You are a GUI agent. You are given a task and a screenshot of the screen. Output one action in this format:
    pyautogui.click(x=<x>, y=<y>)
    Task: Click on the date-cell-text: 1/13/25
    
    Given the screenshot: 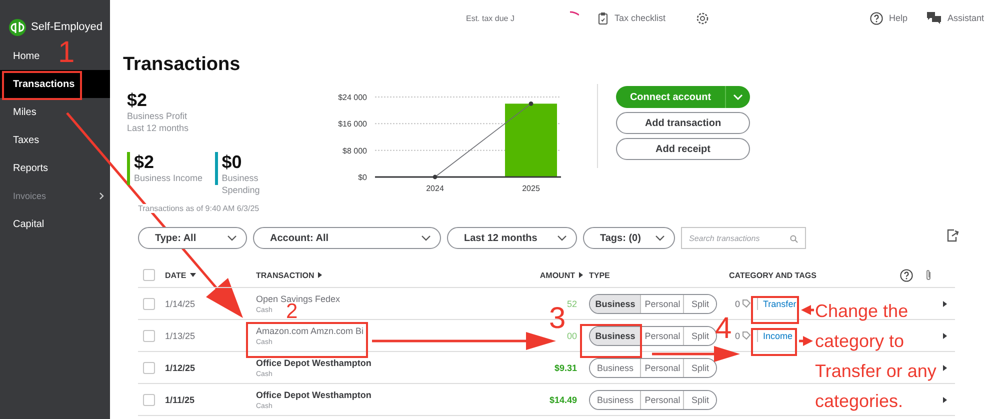 What is the action you would take?
    pyautogui.click(x=180, y=335)
    